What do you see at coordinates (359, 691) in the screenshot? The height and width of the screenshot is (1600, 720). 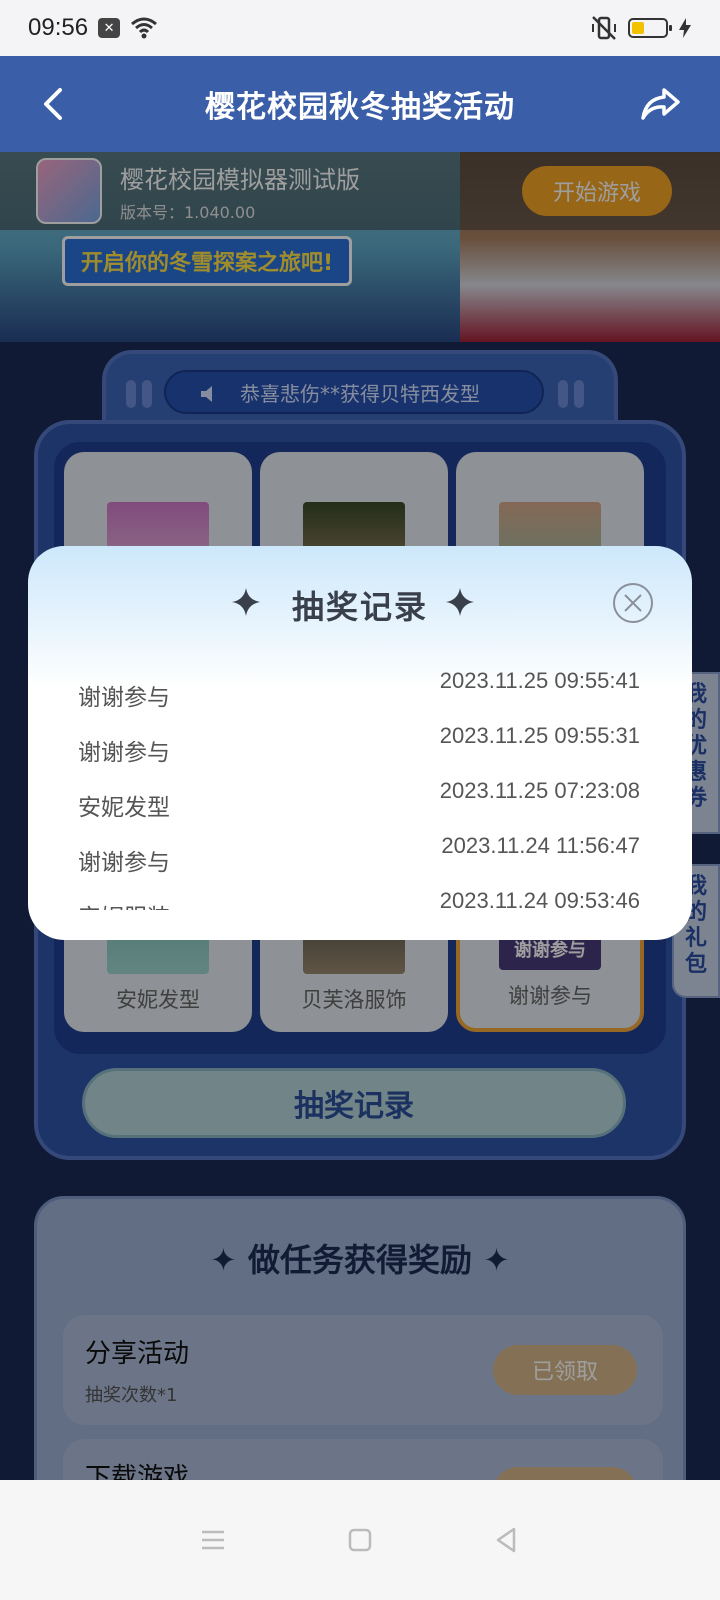 I see `record-row: 谢谢参与 2023.11.25 09:55:41` at bounding box center [359, 691].